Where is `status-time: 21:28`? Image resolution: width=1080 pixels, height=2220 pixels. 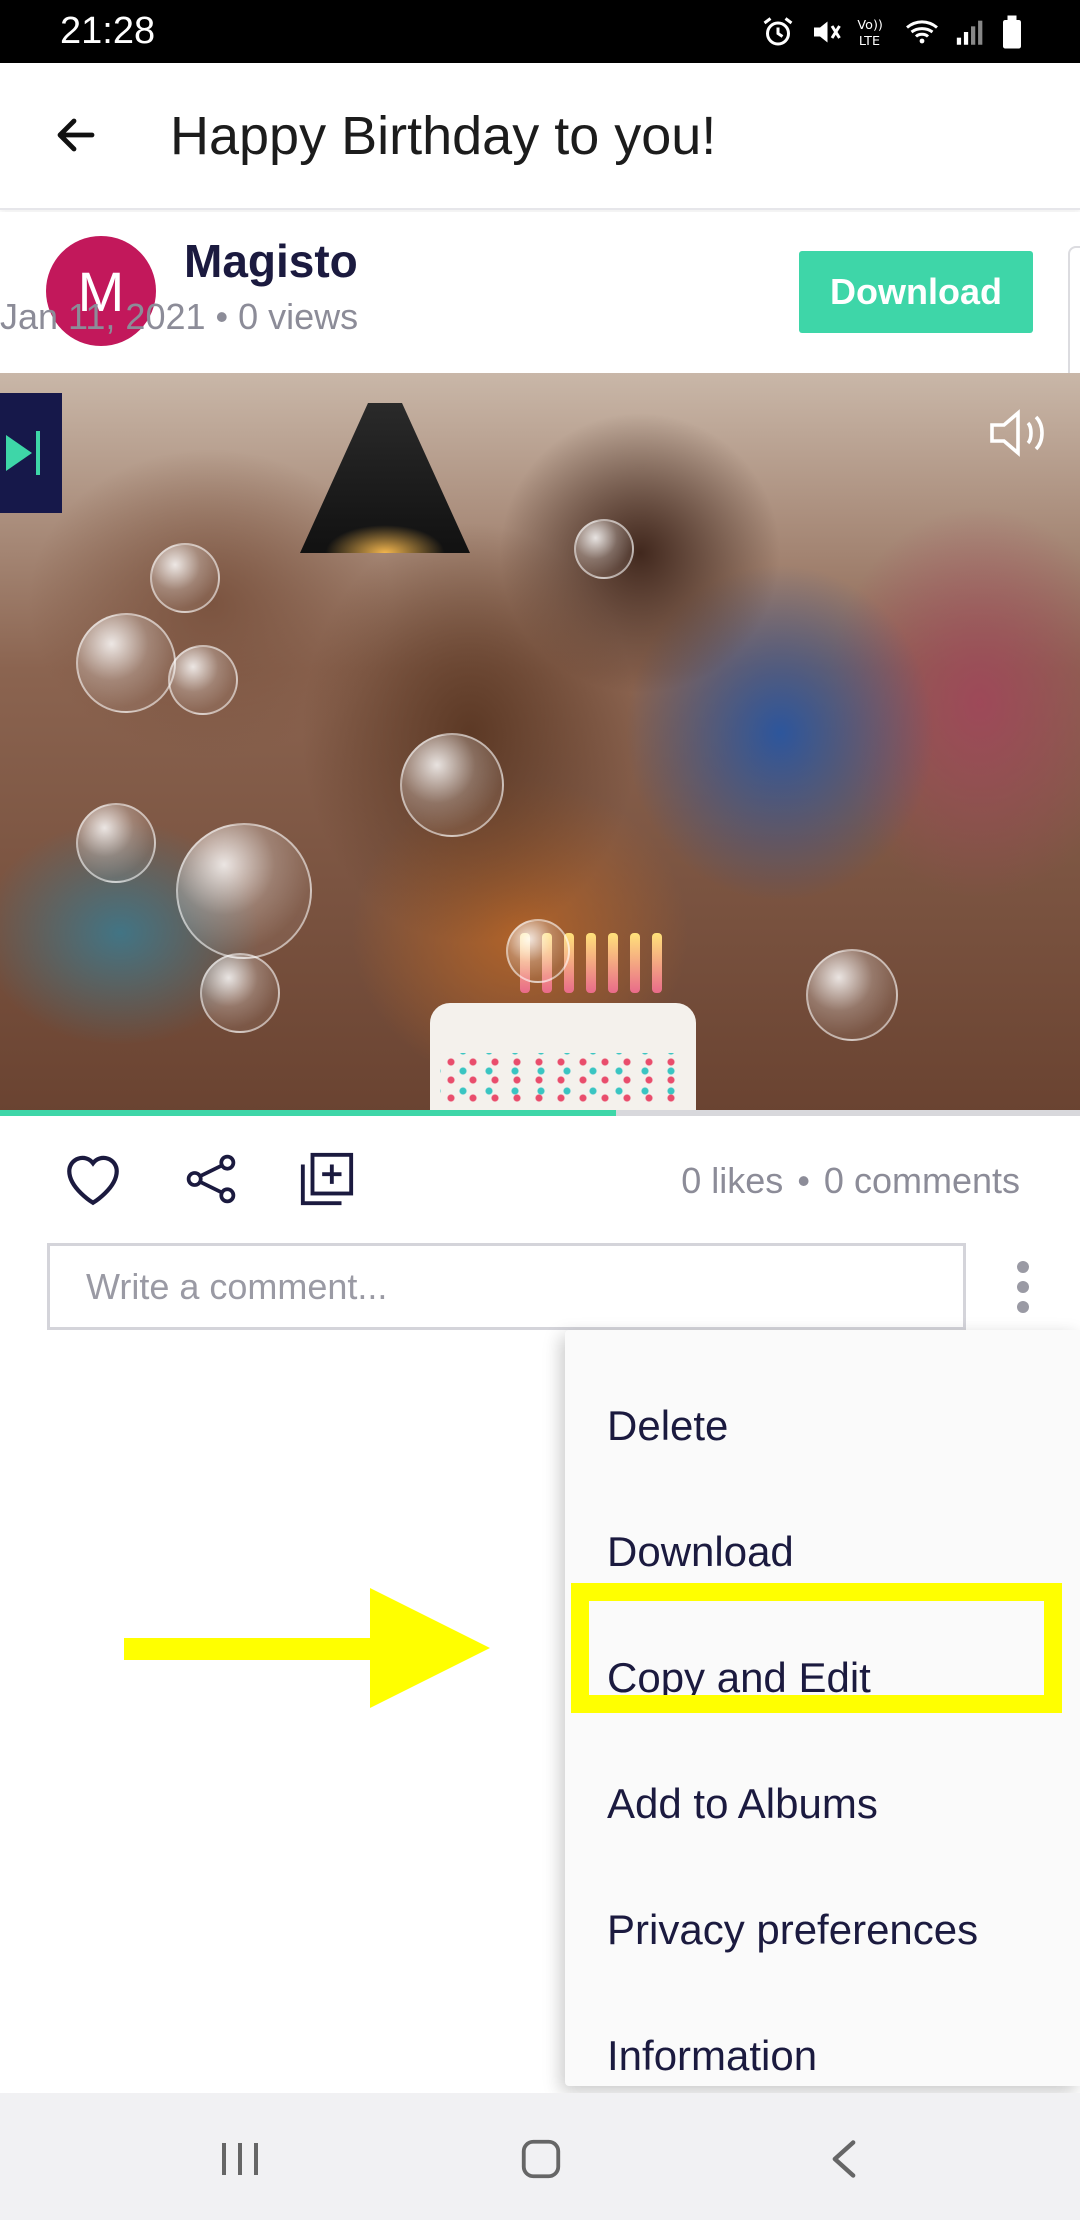
status-time: 21:28 is located at coordinates (108, 31).